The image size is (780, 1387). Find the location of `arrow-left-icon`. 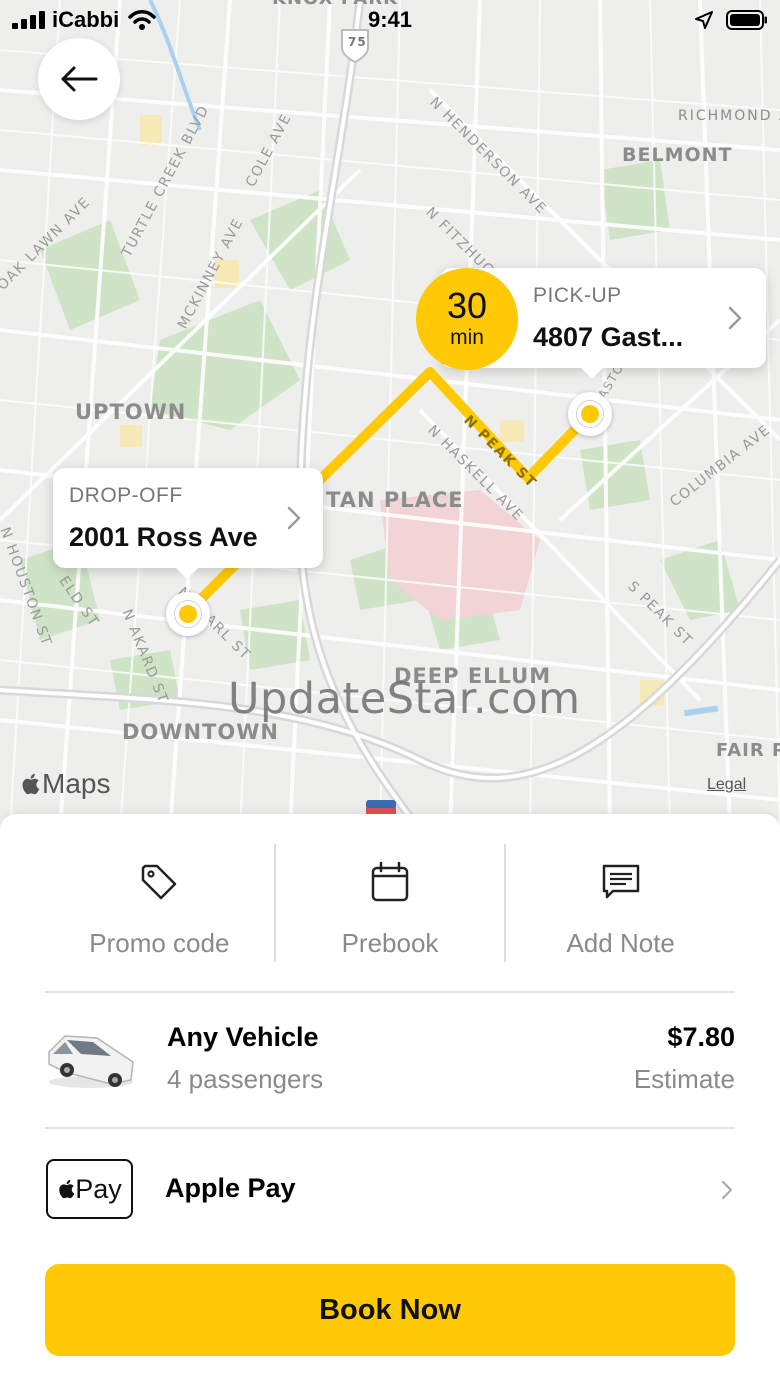

arrow-left-icon is located at coordinates (79, 79).